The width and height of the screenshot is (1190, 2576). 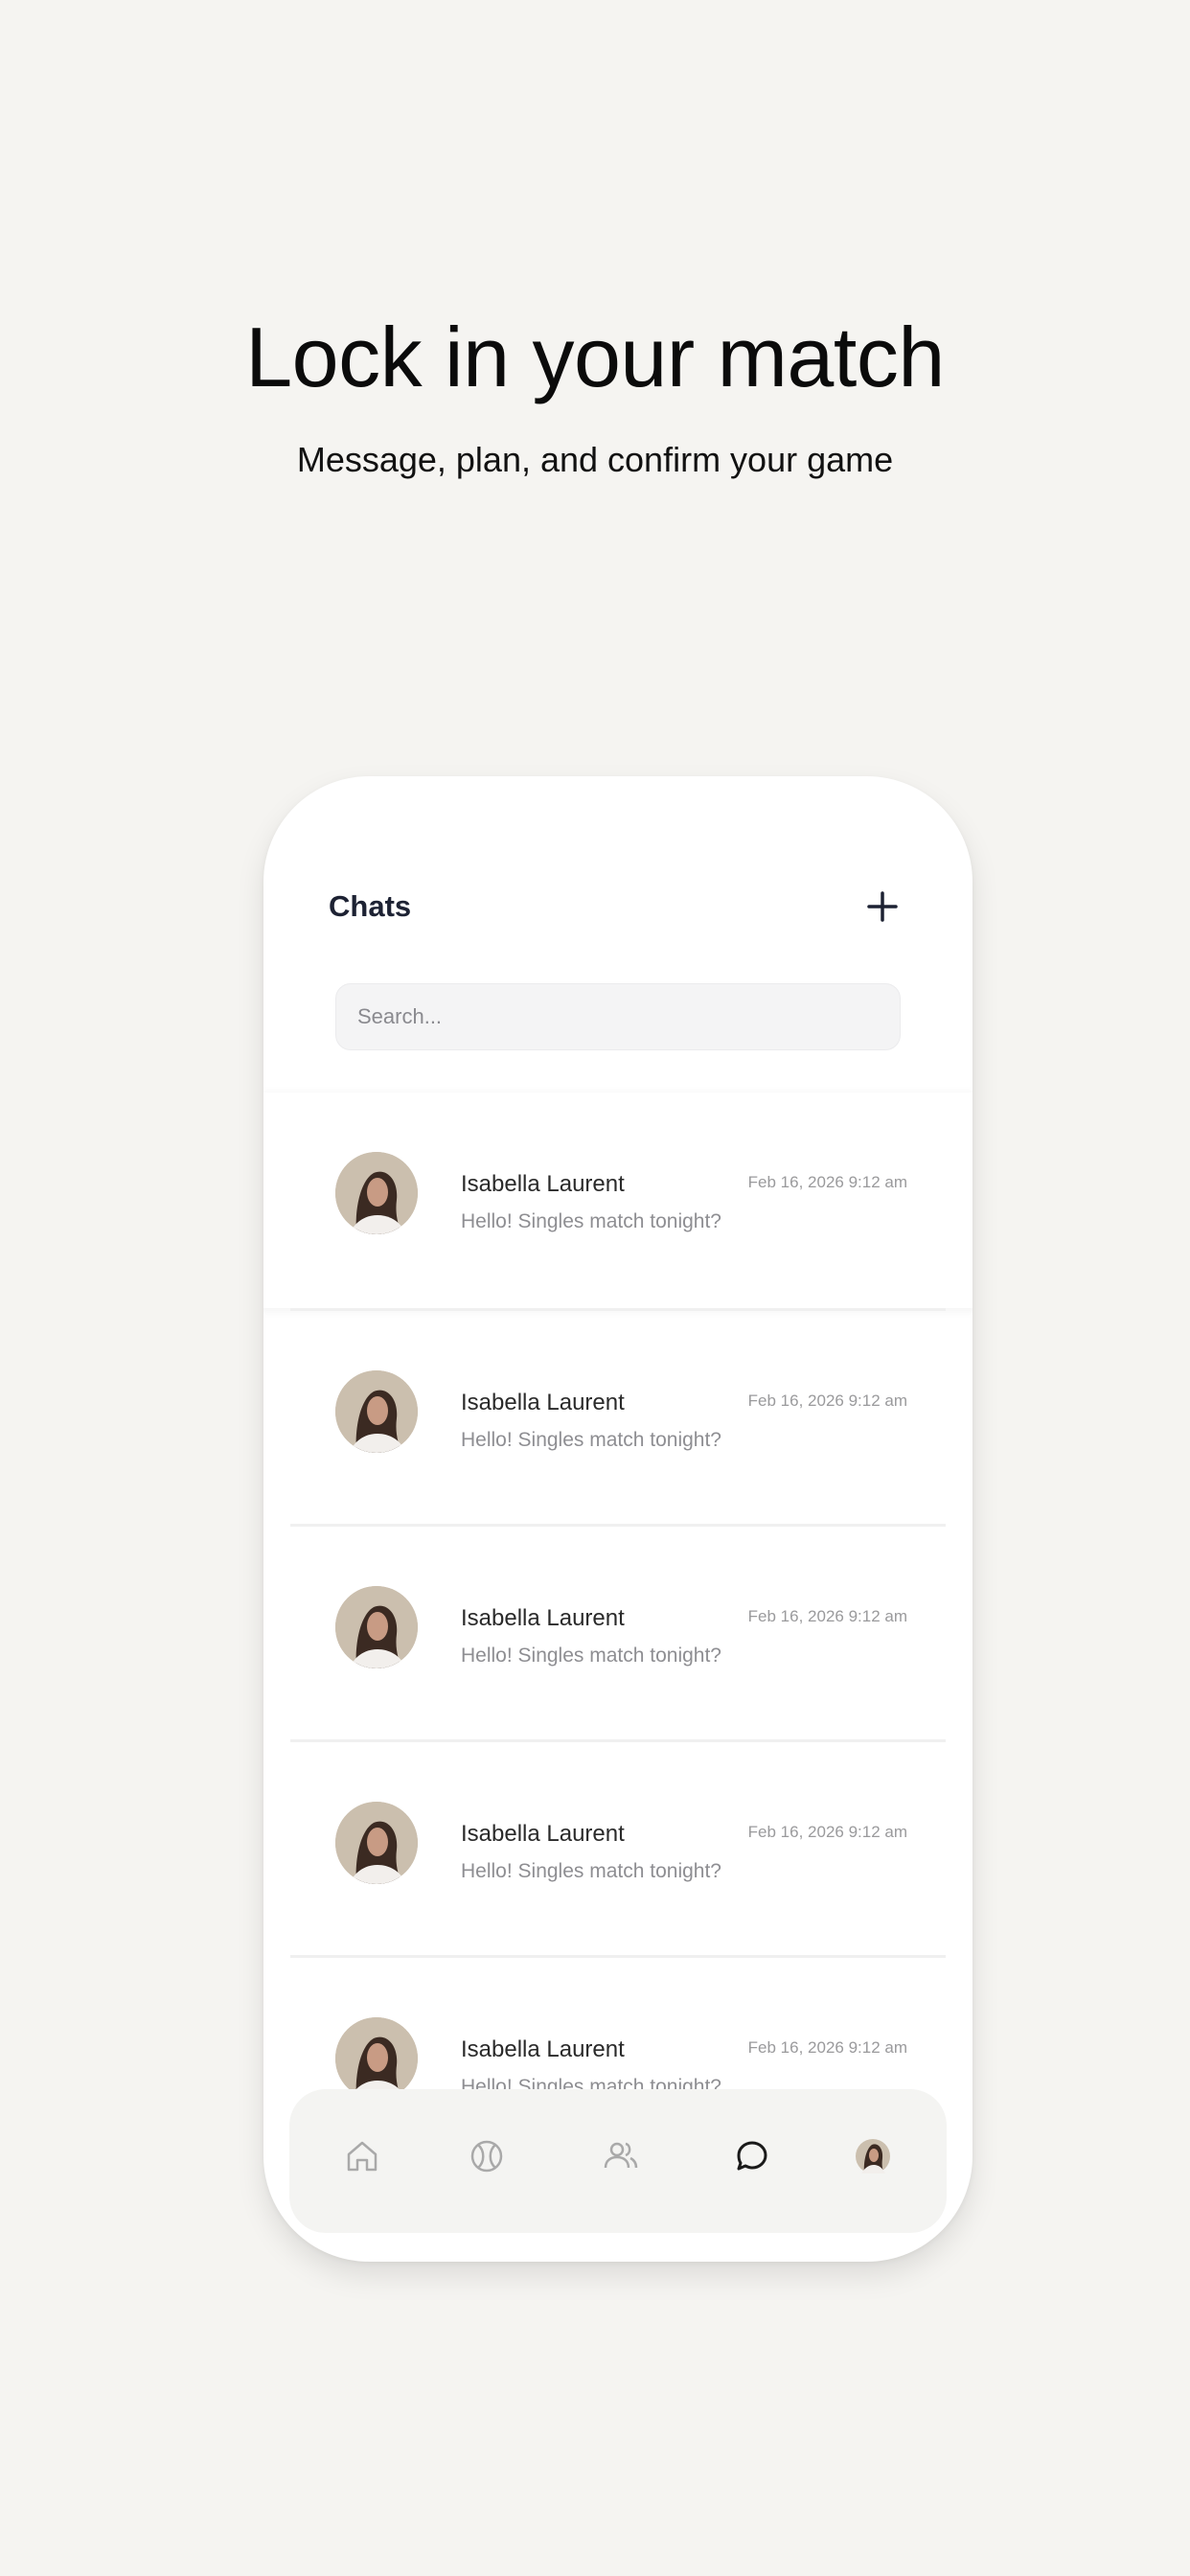 I want to click on tab-chats, so click(x=752, y=2156).